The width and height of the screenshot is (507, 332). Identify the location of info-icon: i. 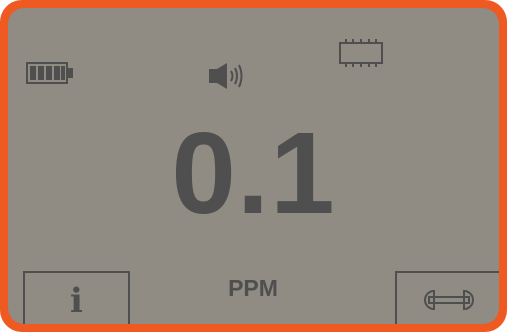
(76, 301).